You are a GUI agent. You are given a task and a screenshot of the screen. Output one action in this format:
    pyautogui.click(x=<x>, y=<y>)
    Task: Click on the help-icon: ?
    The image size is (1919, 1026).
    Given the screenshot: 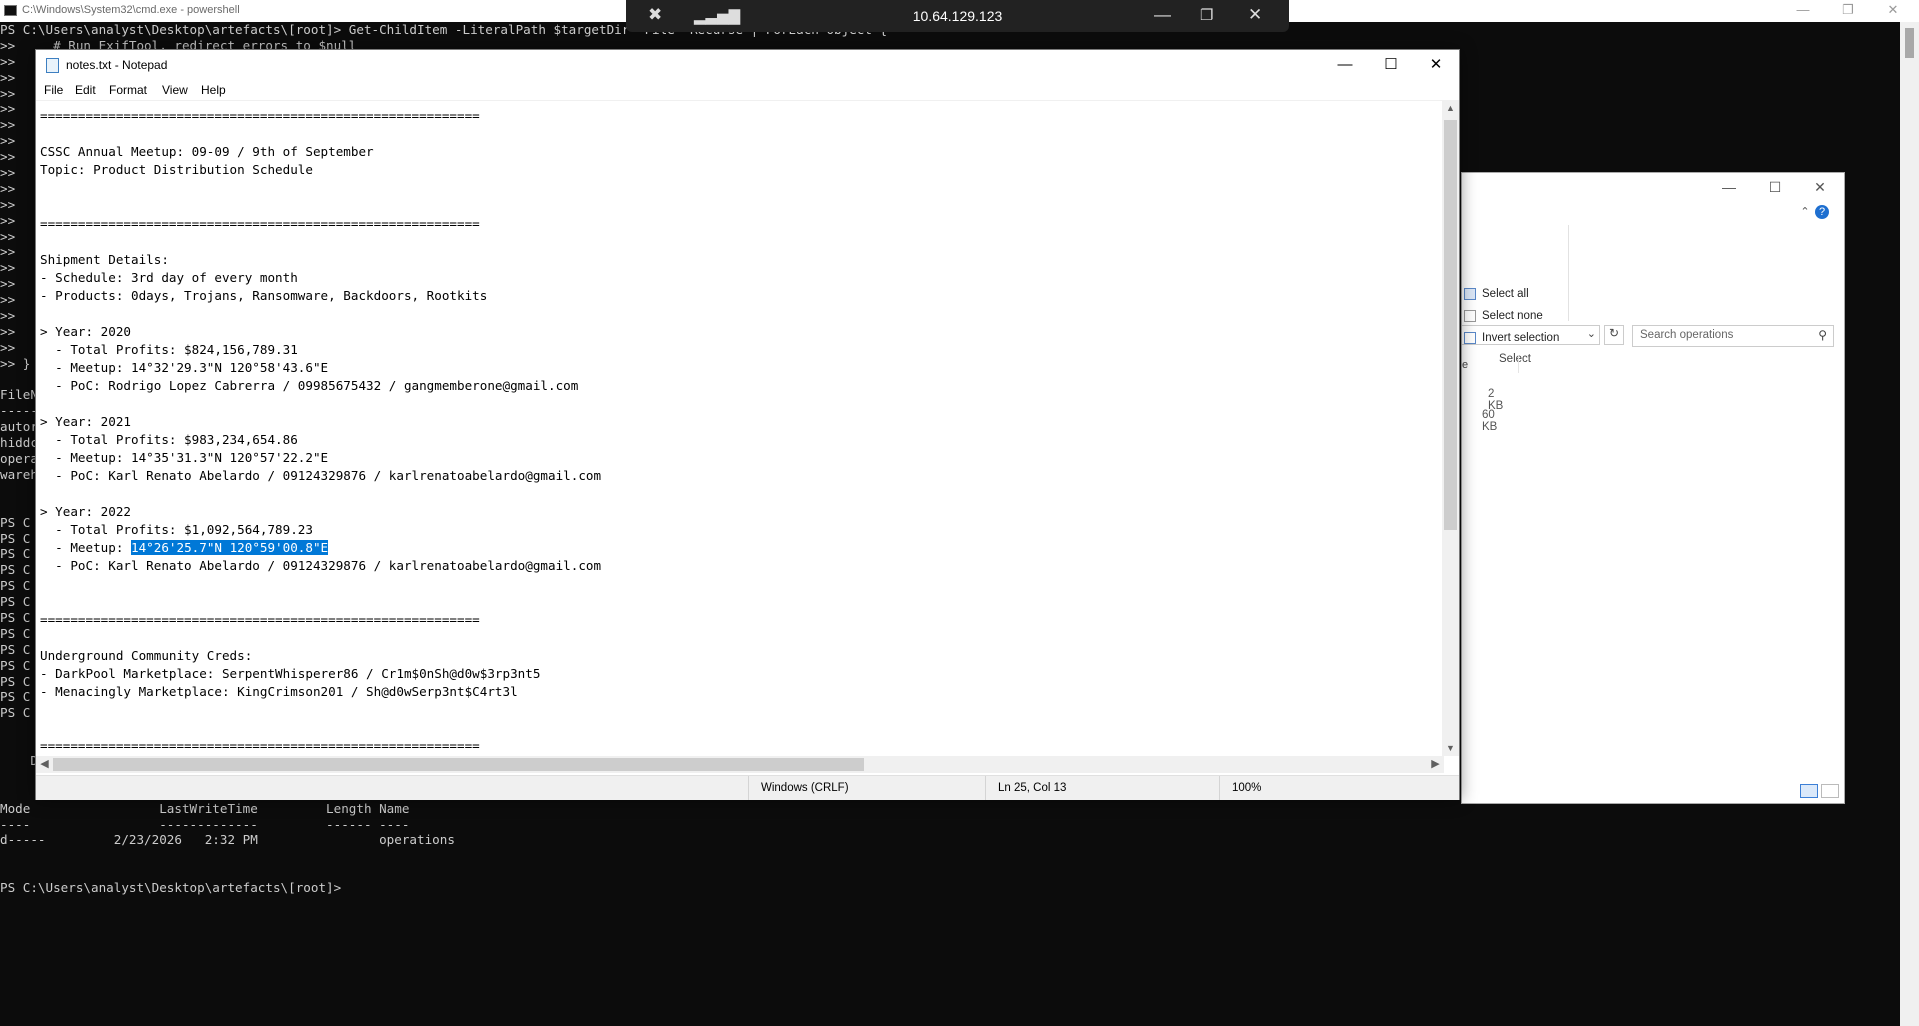 What is the action you would take?
    pyautogui.click(x=1822, y=212)
    